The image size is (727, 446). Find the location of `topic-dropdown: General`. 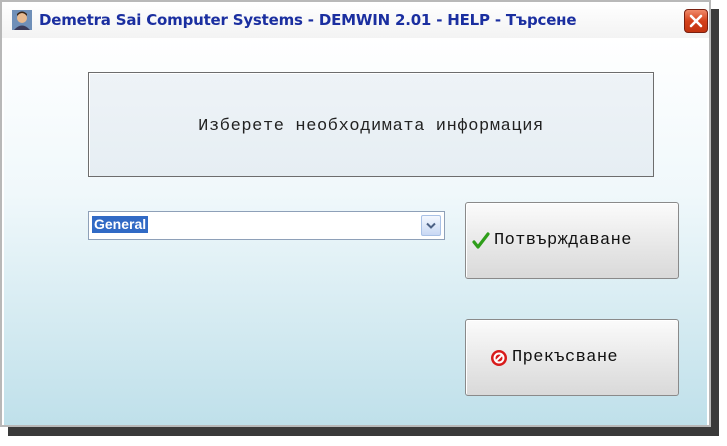

topic-dropdown: General is located at coordinates (266, 225).